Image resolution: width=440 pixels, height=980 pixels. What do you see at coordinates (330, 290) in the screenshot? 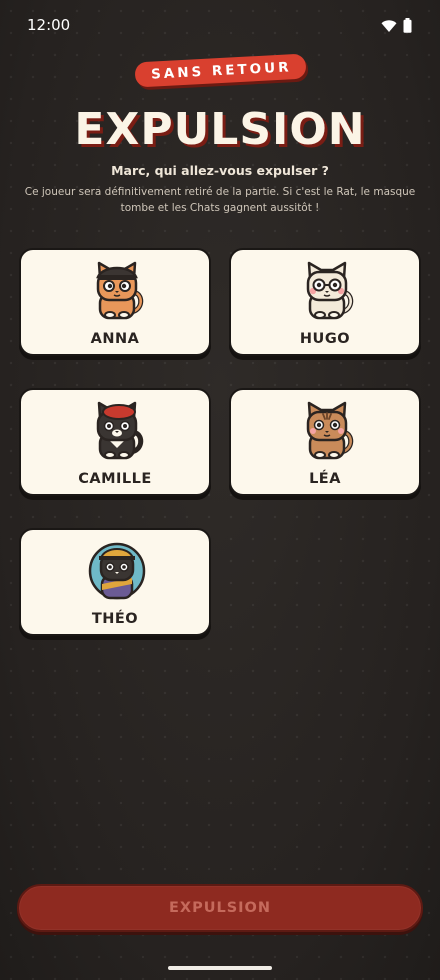
I see `cat-white-glasses-avatar` at bounding box center [330, 290].